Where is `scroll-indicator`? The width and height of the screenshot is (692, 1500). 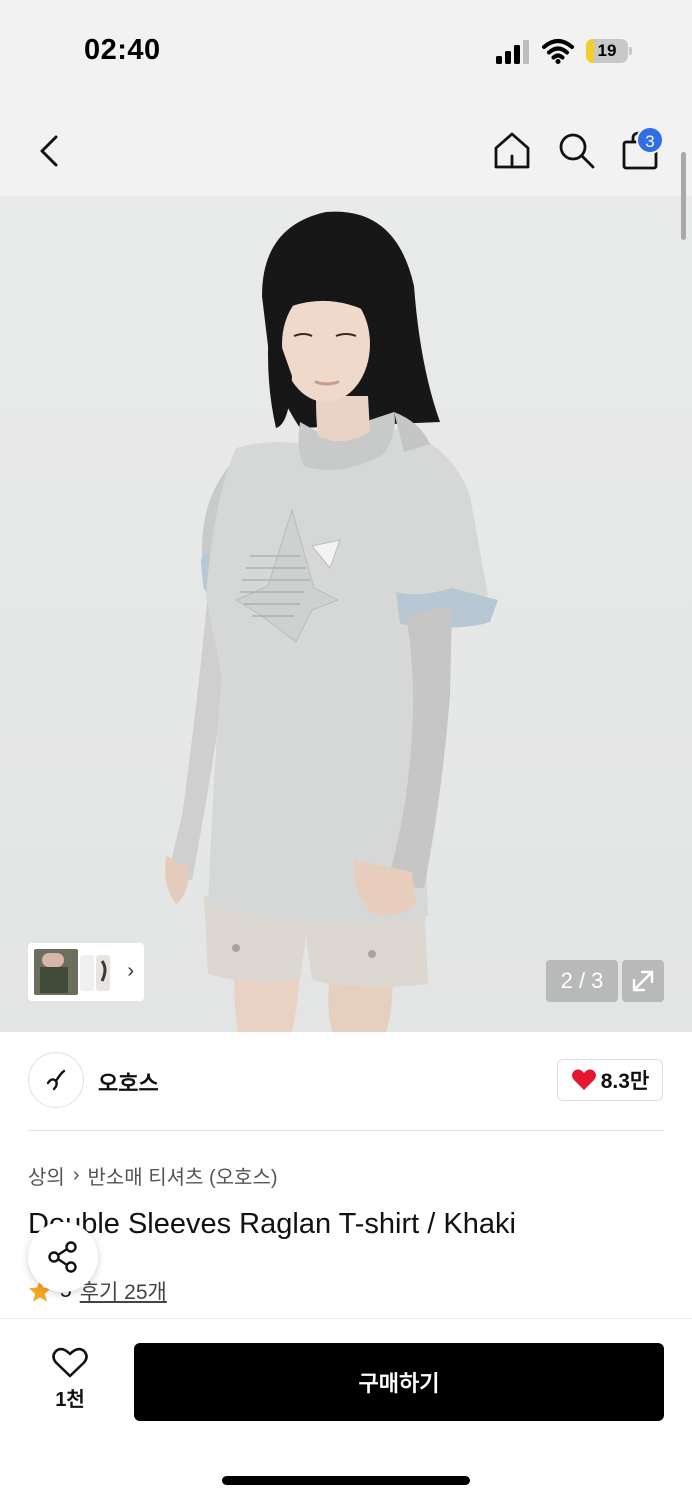
scroll-indicator is located at coordinates (683, 196).